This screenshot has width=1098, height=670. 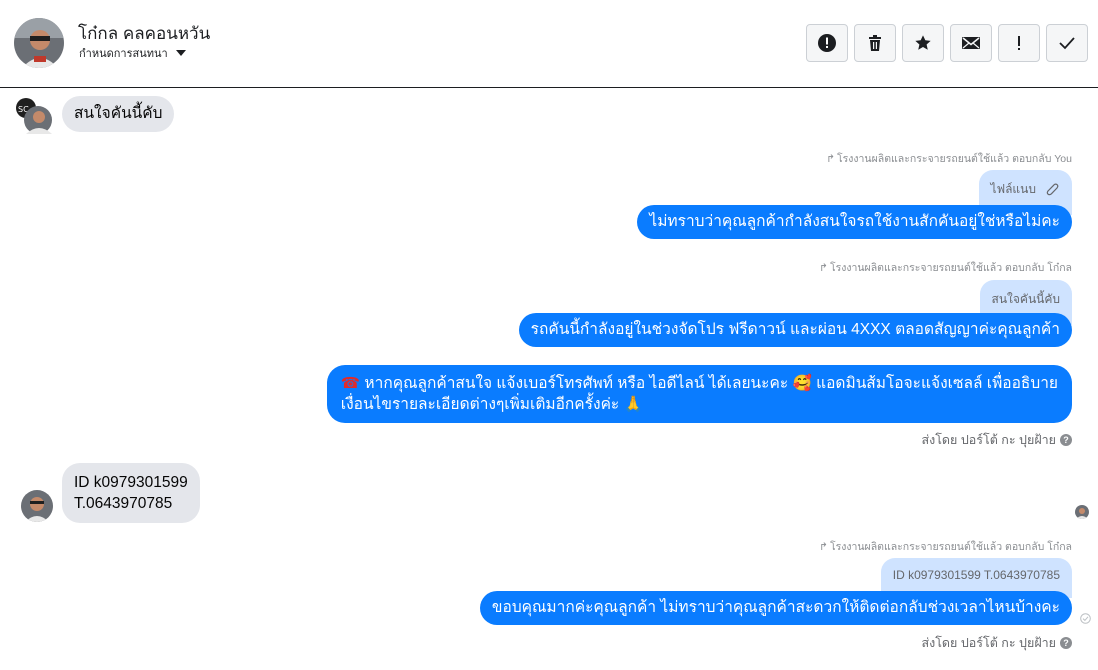 I want to click on exclamation-icon, so click(x=1019, y=43).